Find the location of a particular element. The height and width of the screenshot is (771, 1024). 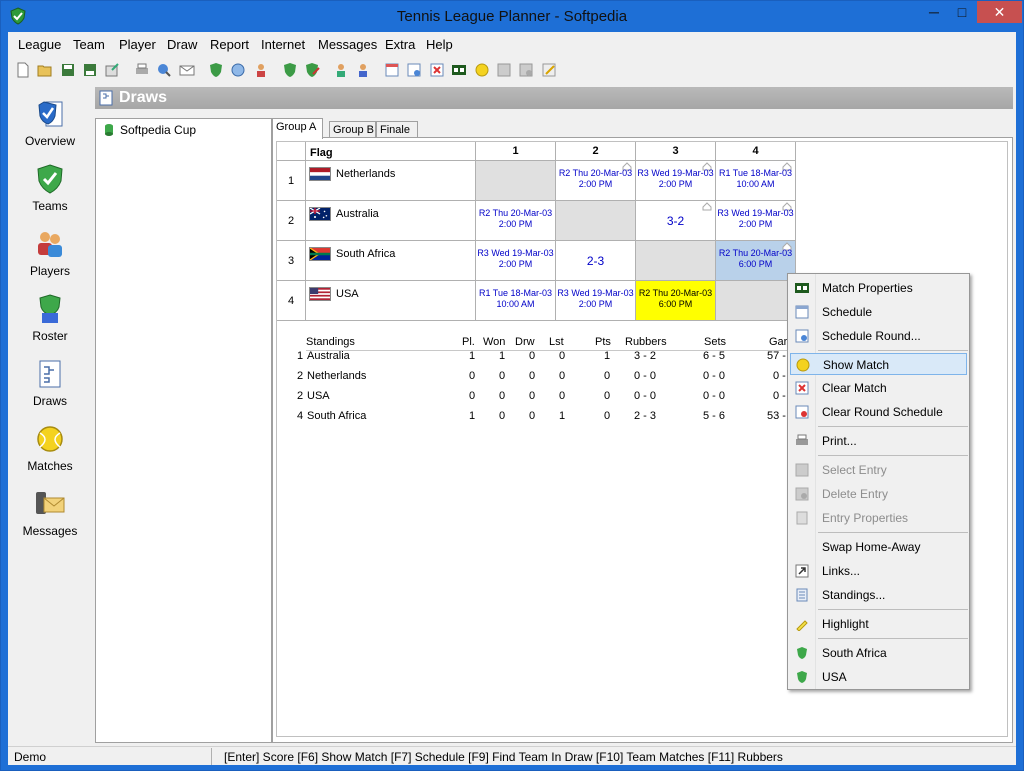

menu-item-clear-match: Clear Match is located at coordinates (878, 388).